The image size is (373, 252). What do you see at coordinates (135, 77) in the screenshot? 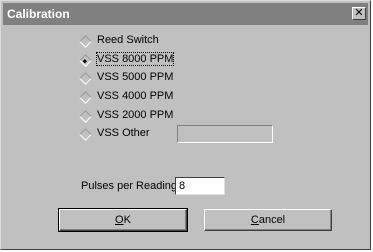
I see `radio-label: VSS 5000 PPM` at bounding box center [135, 77].